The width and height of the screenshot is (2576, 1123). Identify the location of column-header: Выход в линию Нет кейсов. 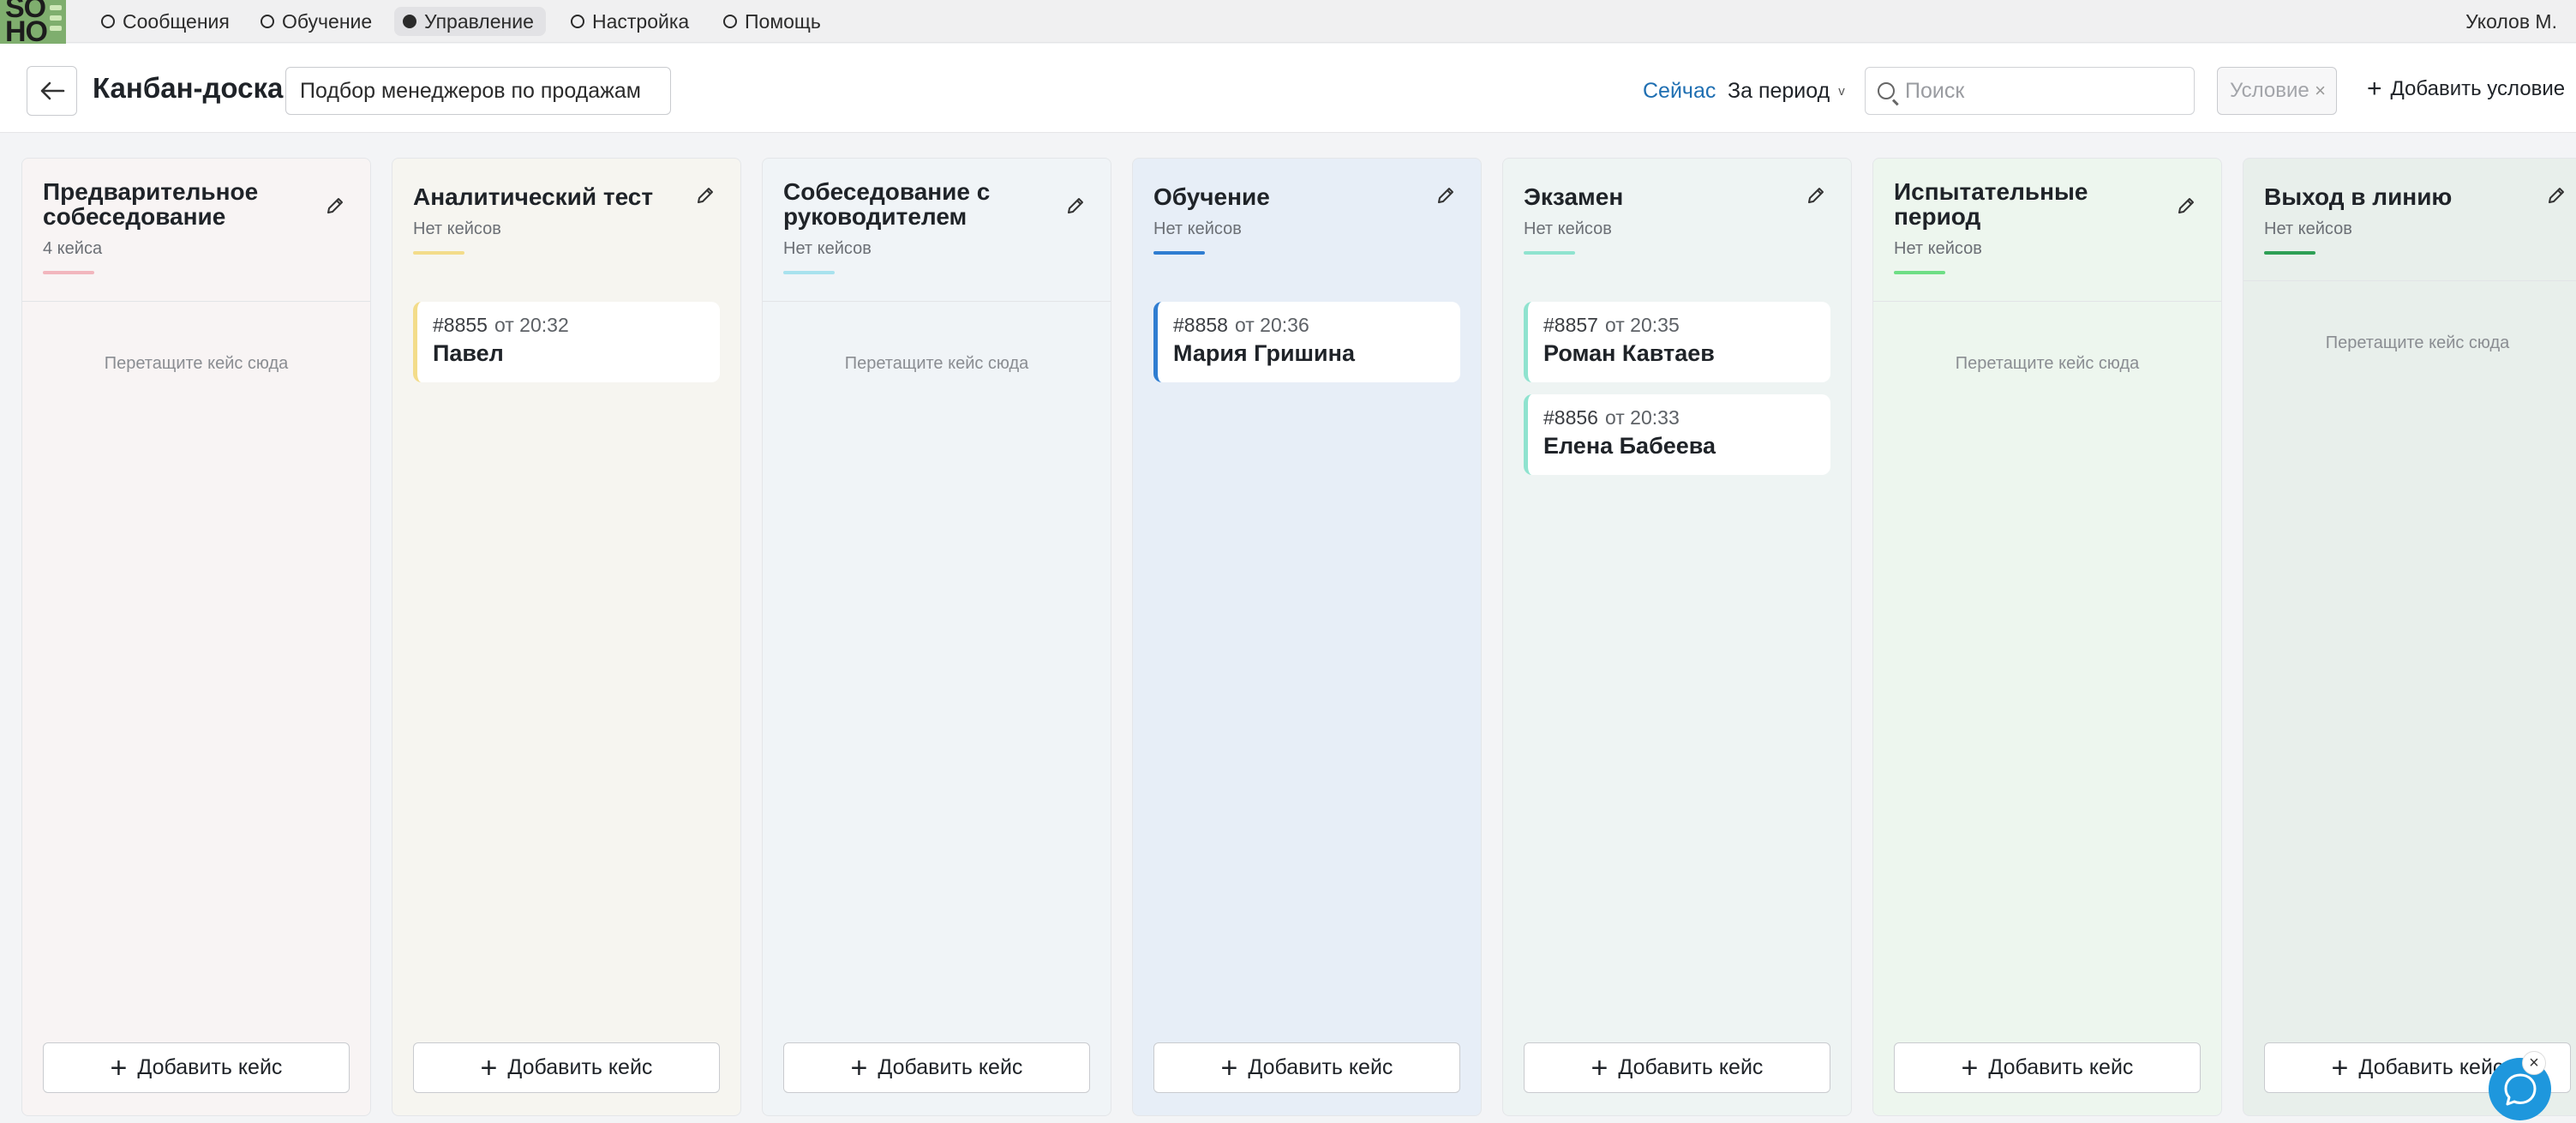
(2402, 219).